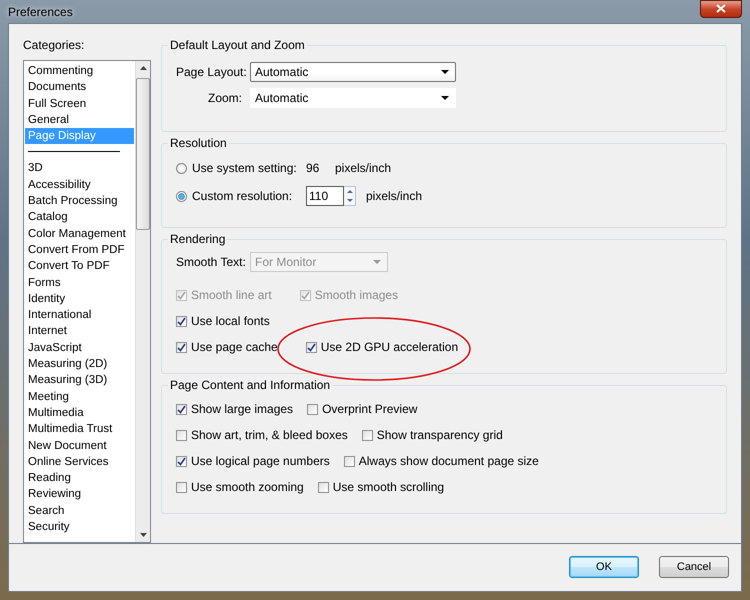 The image size is (750, 600). What do you see at coordinates (381, 487) in the screenshot?
I see `checkbox-option: Use smooth scrolling` at bounding box center [381, 487].